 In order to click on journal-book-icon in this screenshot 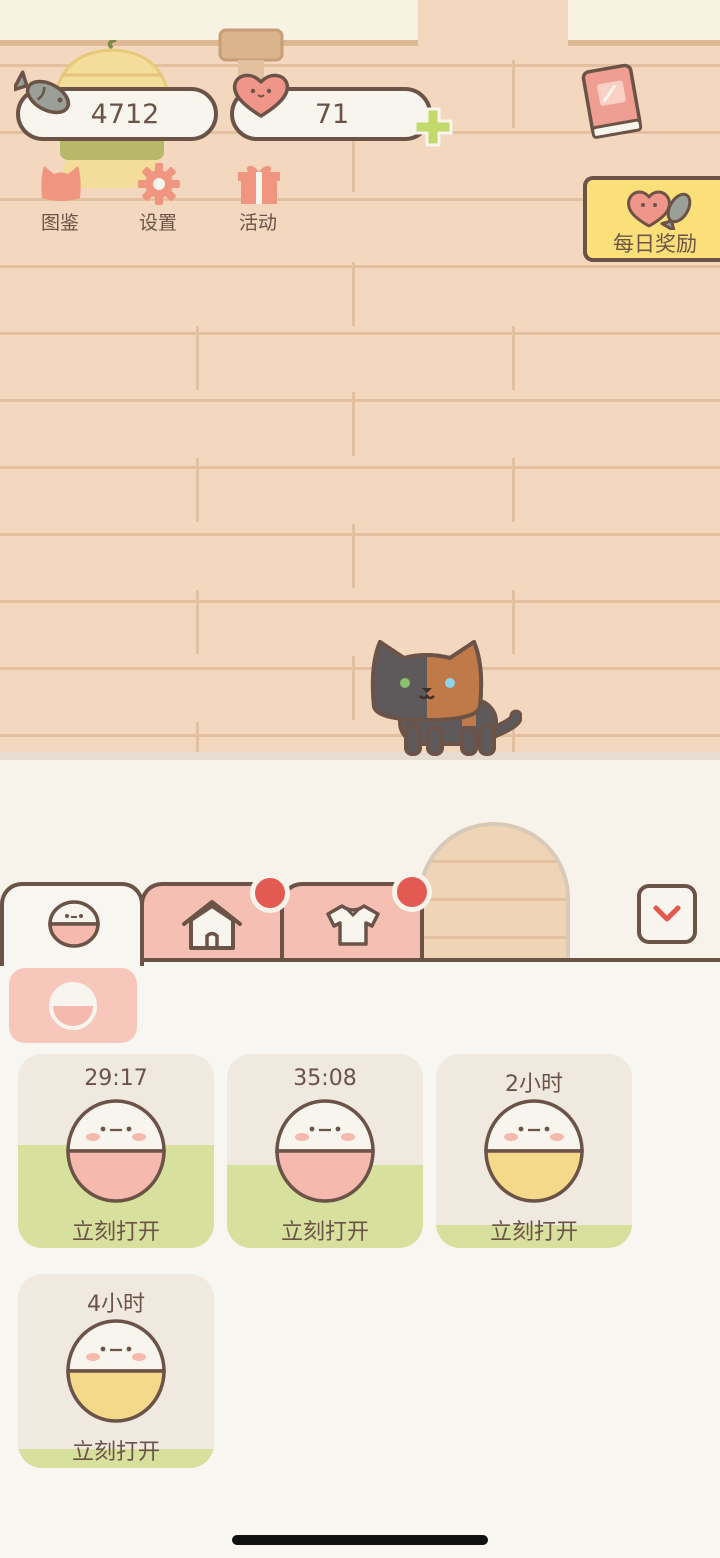, I will do `click(613, 102)`.